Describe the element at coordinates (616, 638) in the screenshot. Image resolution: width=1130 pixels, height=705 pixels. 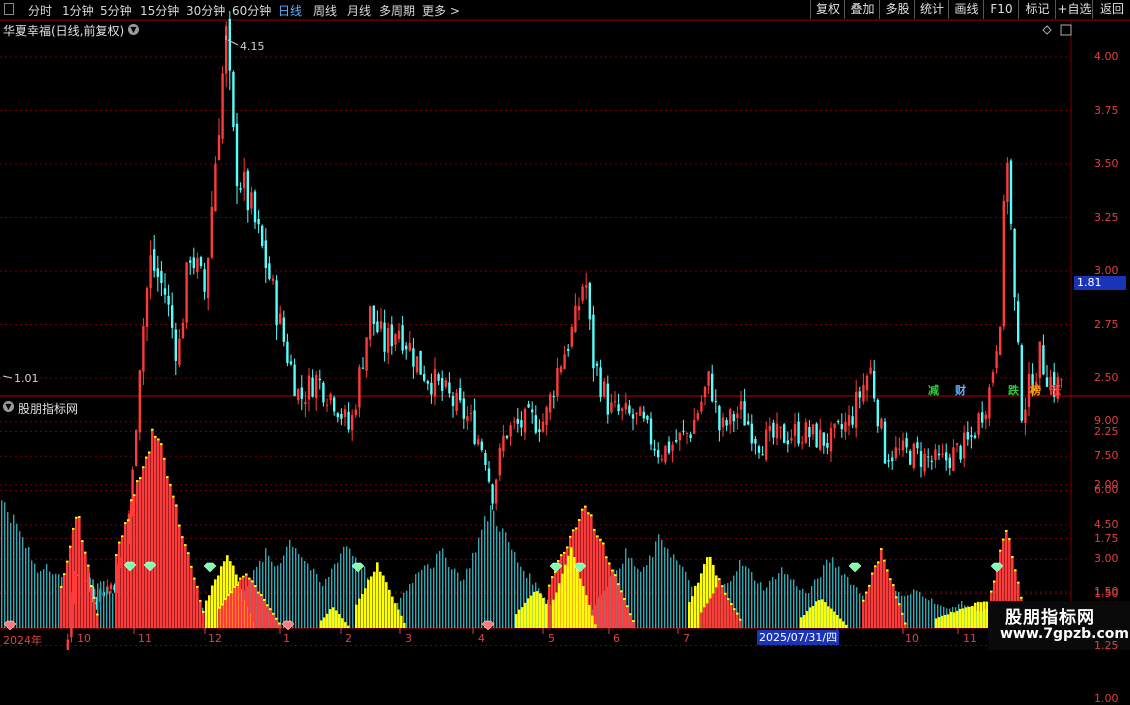
I see `time-axis-label: 6` at that location.